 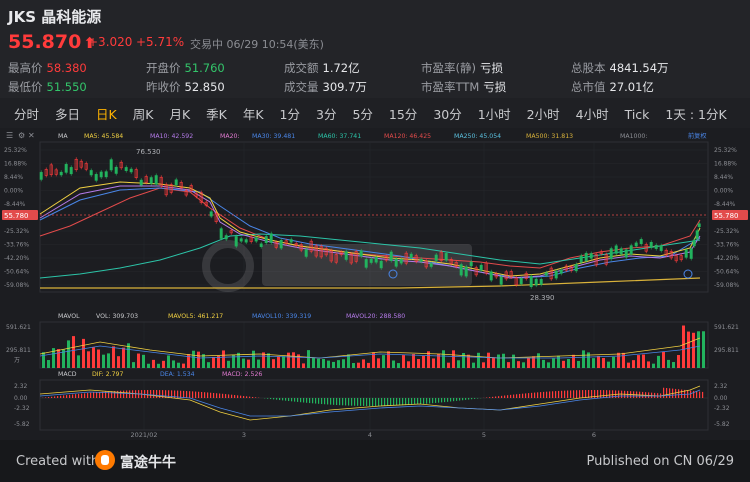 What do you see at coordinates (26, 115) in the screenshot?
I see `tab-0: 分时` at bounding box center [26, 115].